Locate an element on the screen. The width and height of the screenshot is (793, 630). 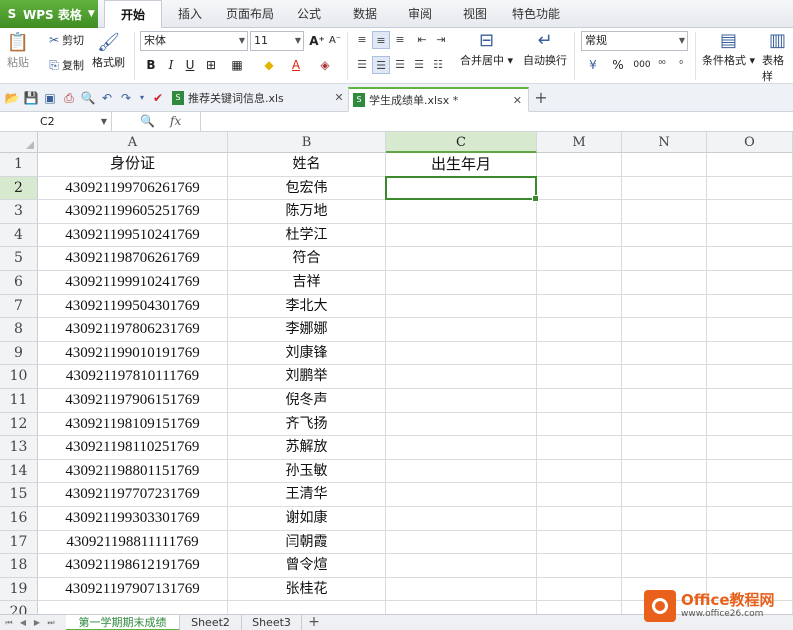
increase-font-icon: A⁺ is located at coordinates (317, 41).